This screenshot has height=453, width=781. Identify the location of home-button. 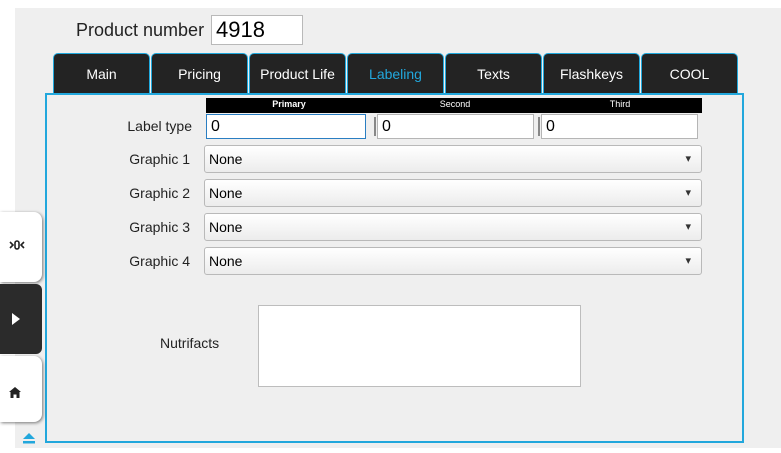
(21, 389).